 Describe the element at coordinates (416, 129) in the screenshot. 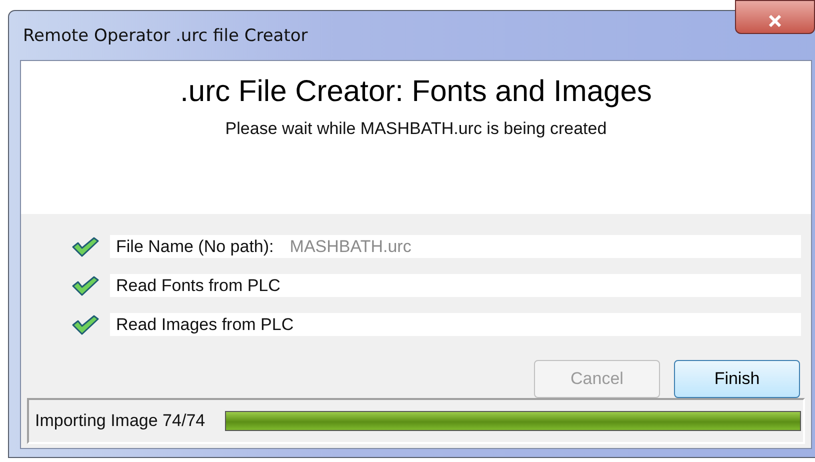

I see `page-subtitle: Please wait while MASHBATH.urc is being created` at that location.